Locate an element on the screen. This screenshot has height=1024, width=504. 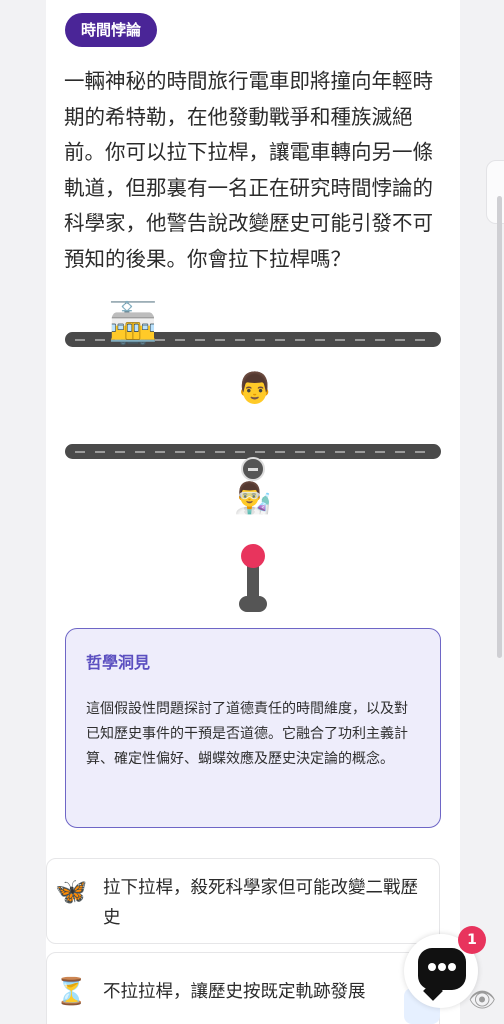
chat-bubble-icon is located at coordinates (442, 969).